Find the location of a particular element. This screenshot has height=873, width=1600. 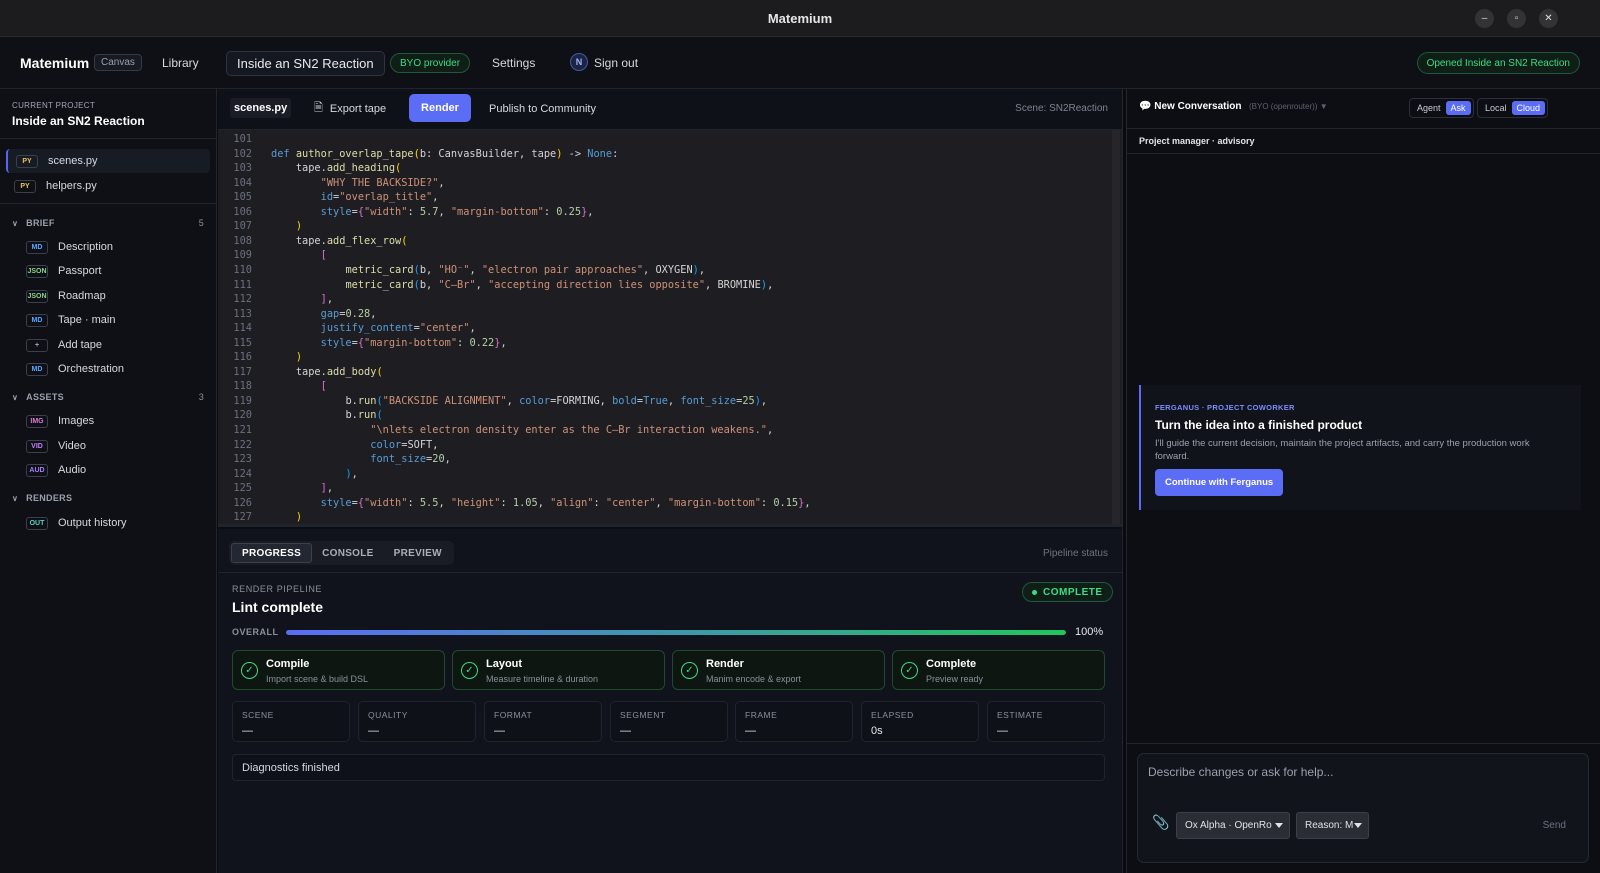

byo-provider-badge: BYO provider is located at coordinates (430, 63).